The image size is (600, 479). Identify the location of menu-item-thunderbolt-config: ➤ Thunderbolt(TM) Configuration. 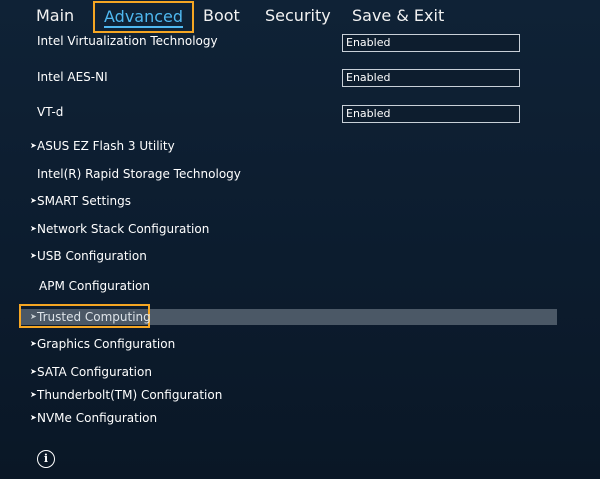
(300, 395).